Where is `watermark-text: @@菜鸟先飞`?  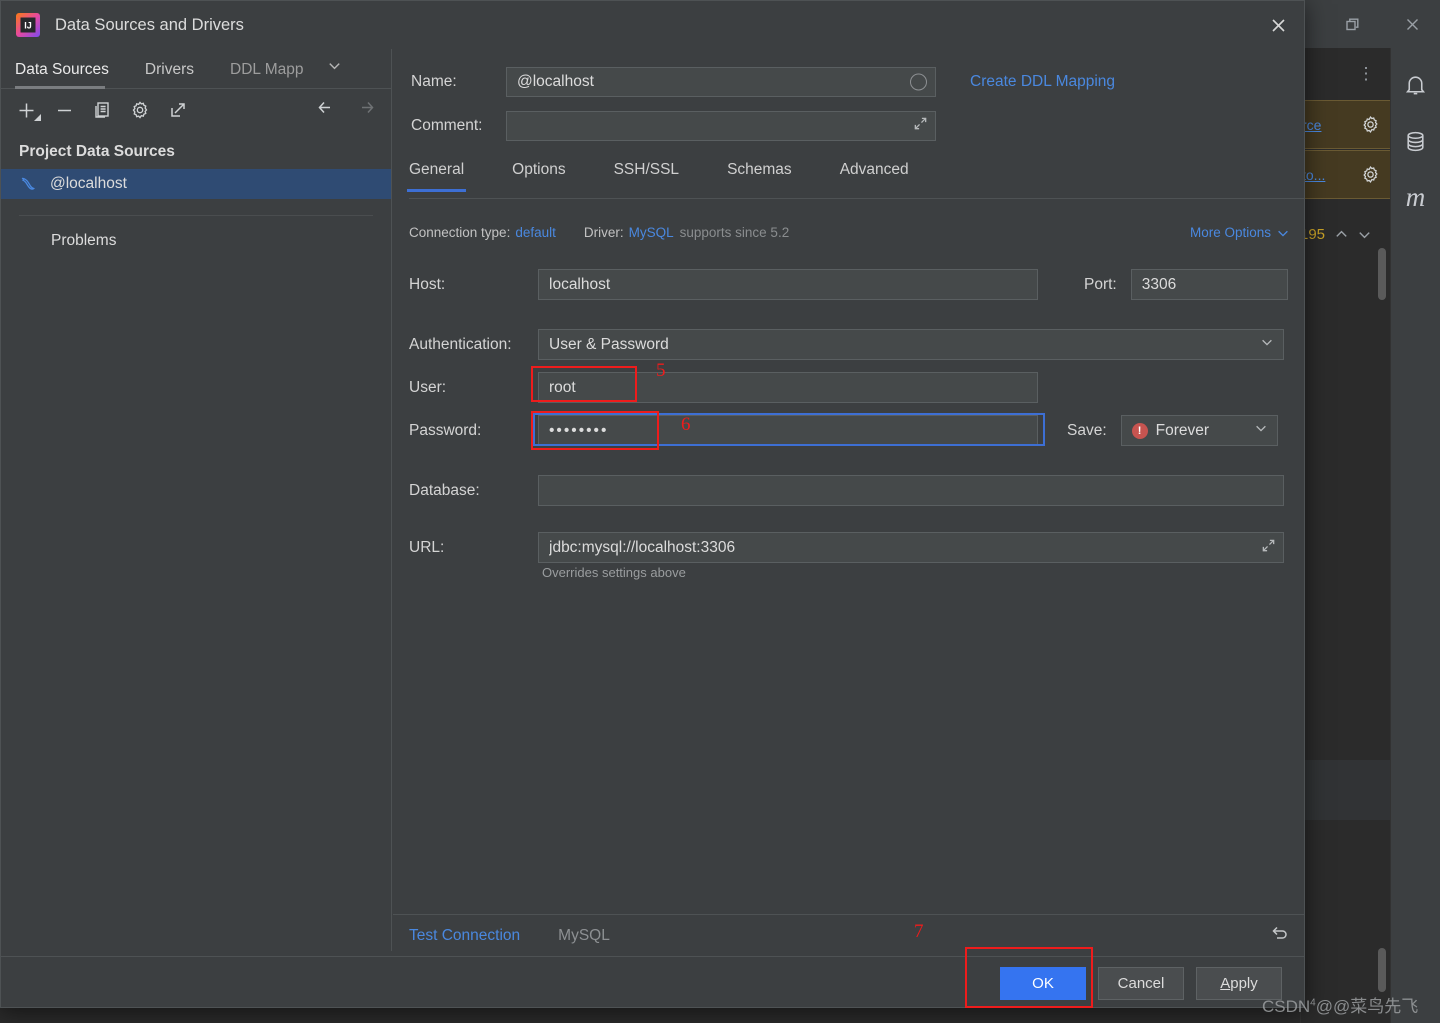
watermark-text: @@菜鸟先飞 is located at coordinates (1367, 1006).